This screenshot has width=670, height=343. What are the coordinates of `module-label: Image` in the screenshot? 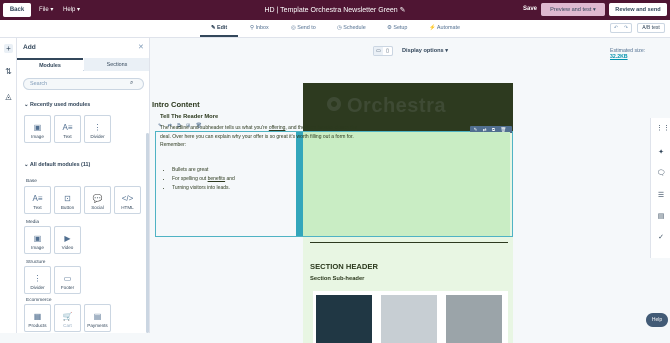 It's located at (37, 247).